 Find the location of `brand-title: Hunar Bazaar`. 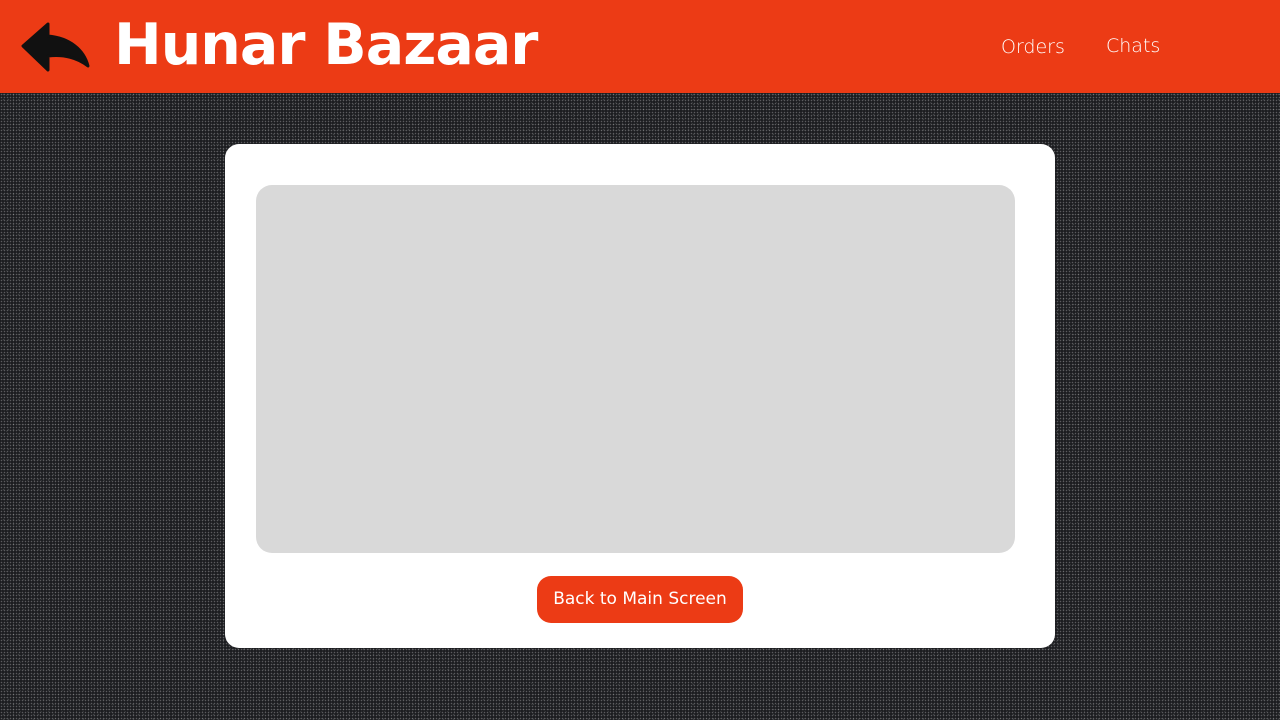

brand-title: Hunar Bazaar is located at coordinates (326, 45).